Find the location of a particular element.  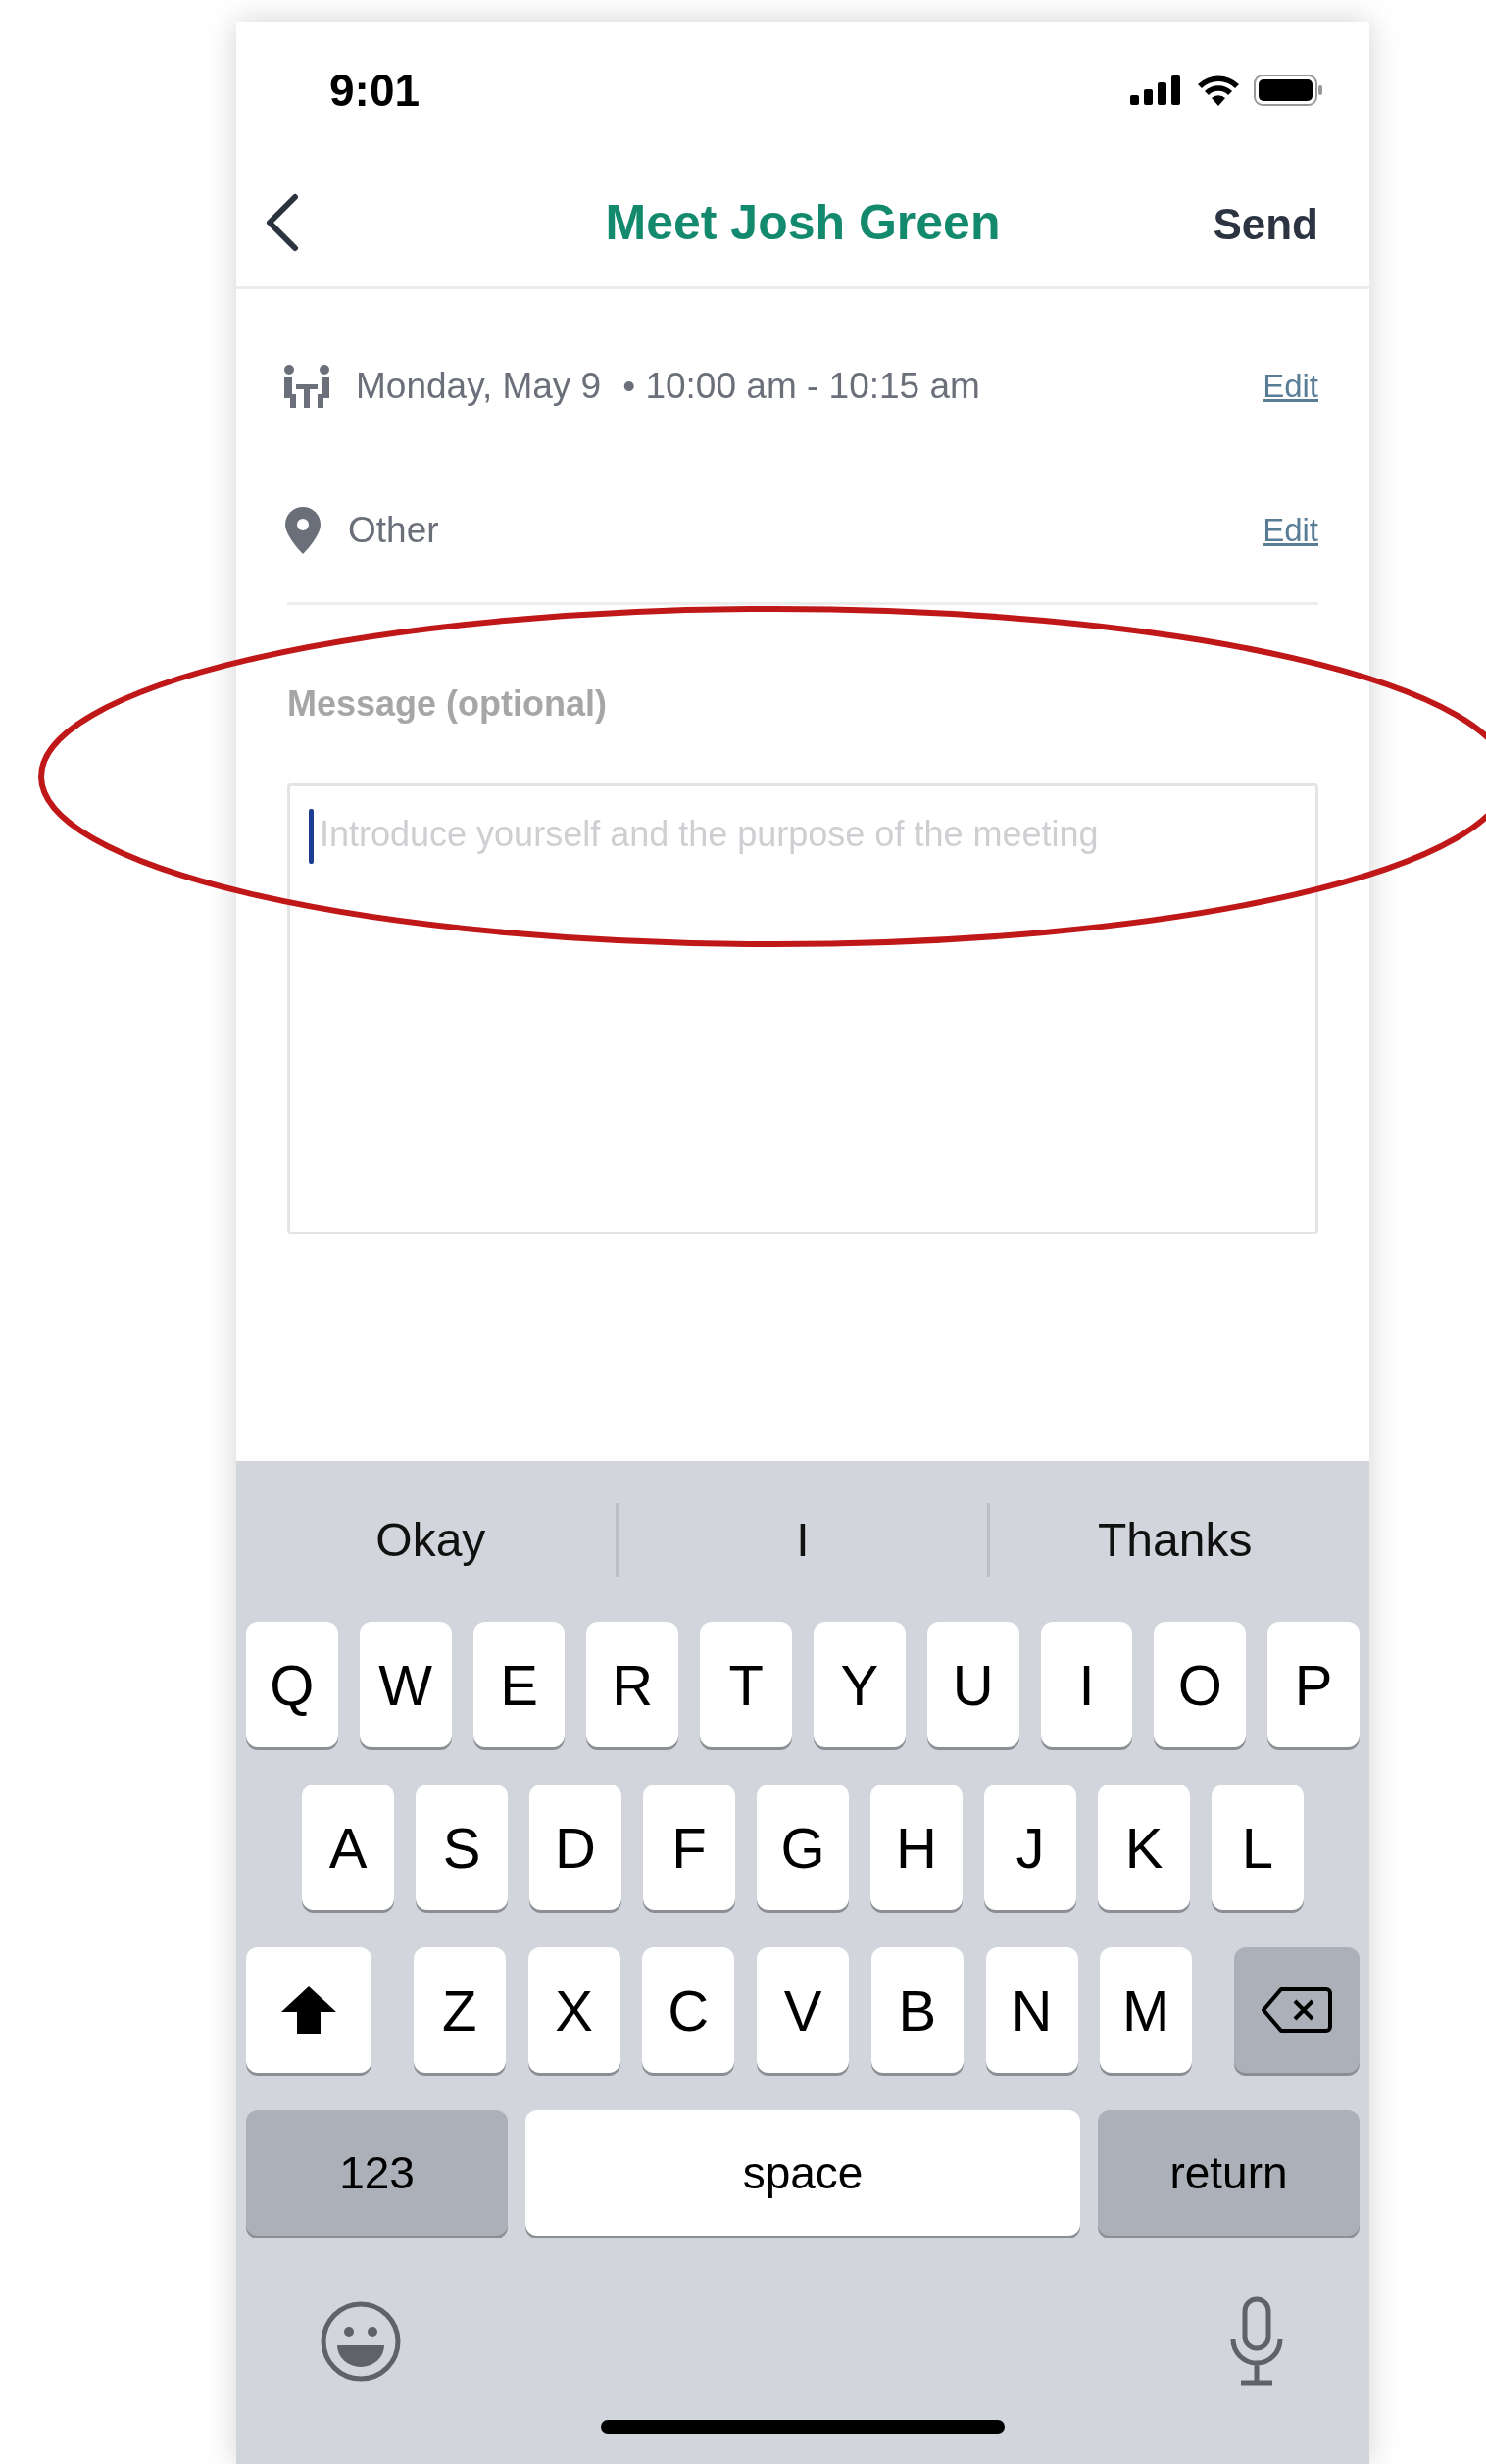

letter-key: F is located at coordinates (689, 1847).